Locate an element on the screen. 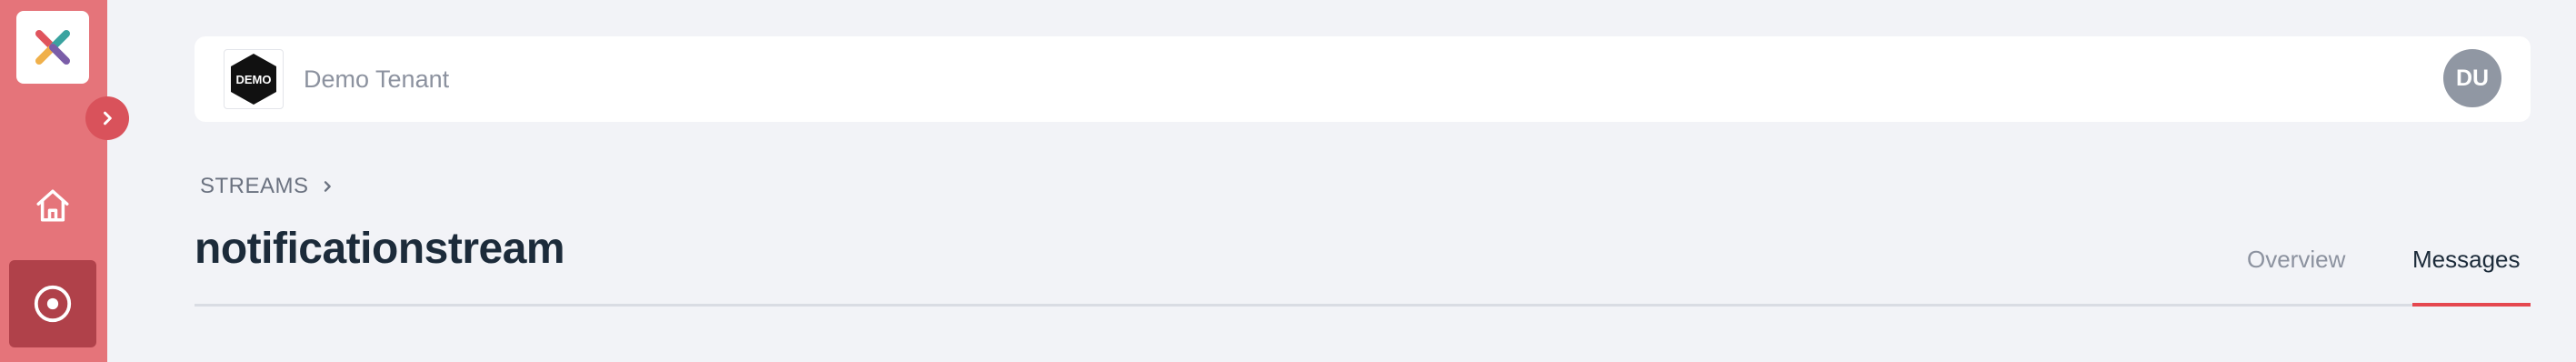  breadcrumb: STREAMS is located at coordinates (267, 186).